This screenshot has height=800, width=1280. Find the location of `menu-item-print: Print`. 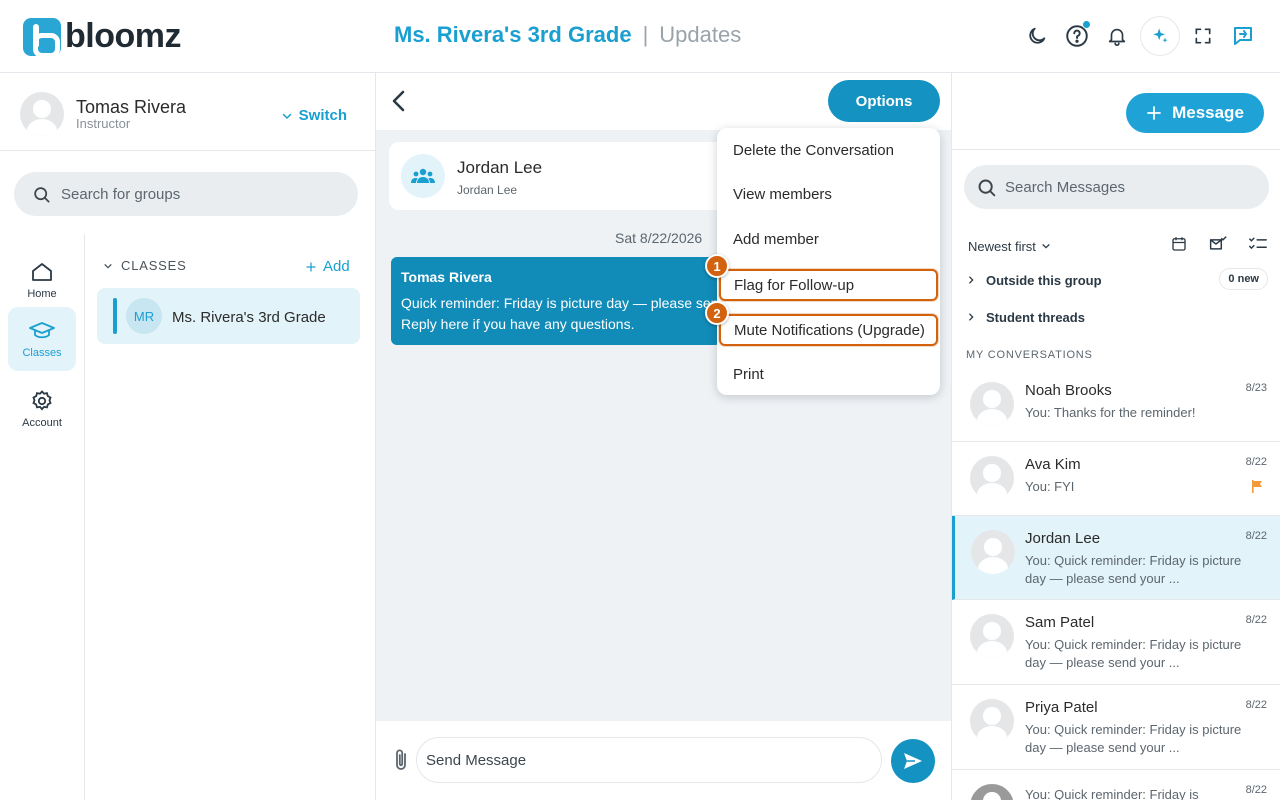

menu-item-print: Print is located at coordinates (828, 374).